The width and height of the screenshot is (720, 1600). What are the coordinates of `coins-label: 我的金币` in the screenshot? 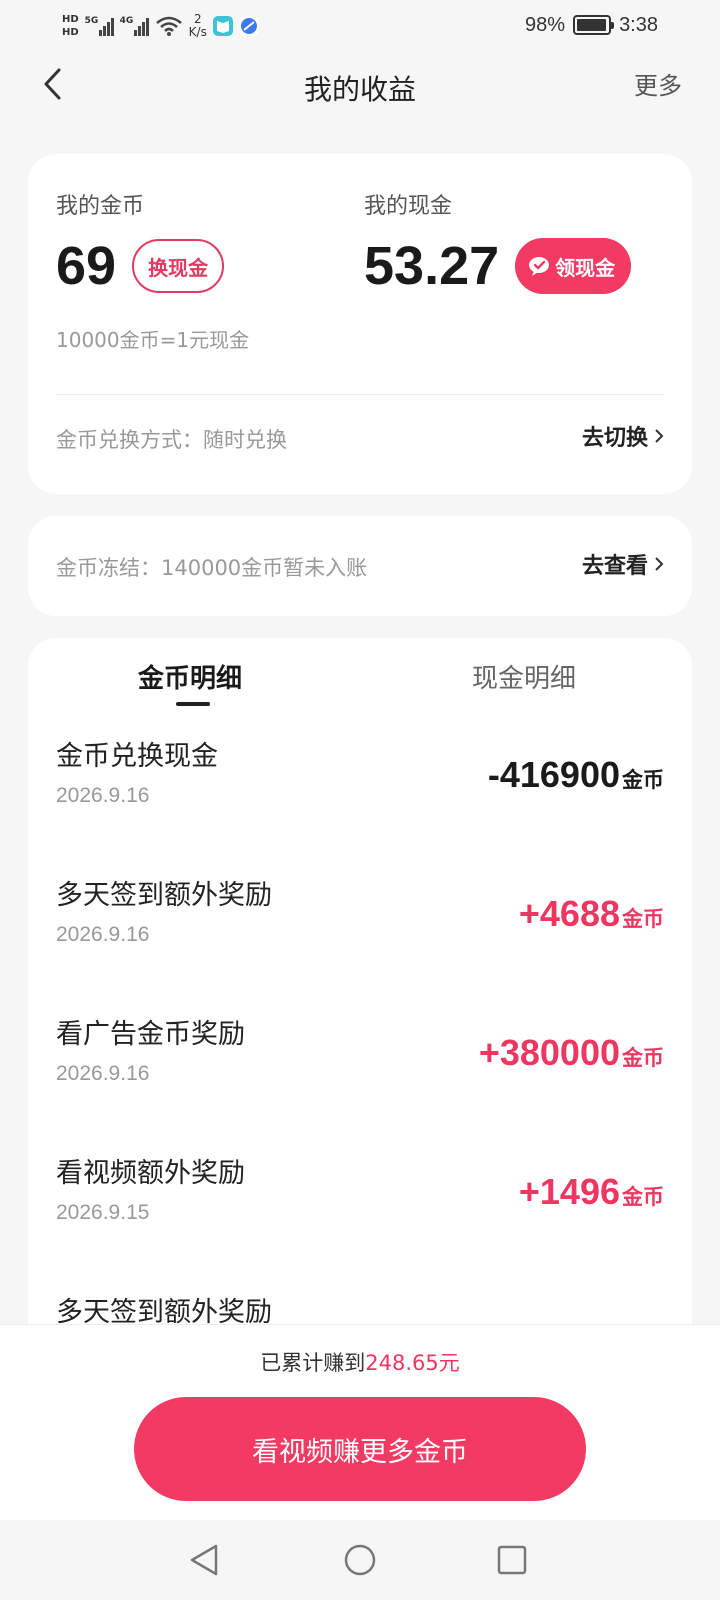 It's located at (100, 206).